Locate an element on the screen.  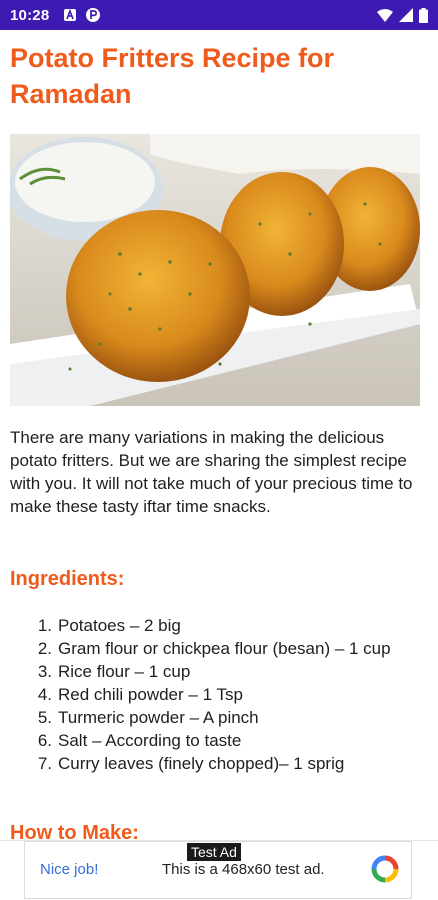
item-text: Salt – According to taste is located at coordinates (150, 740).